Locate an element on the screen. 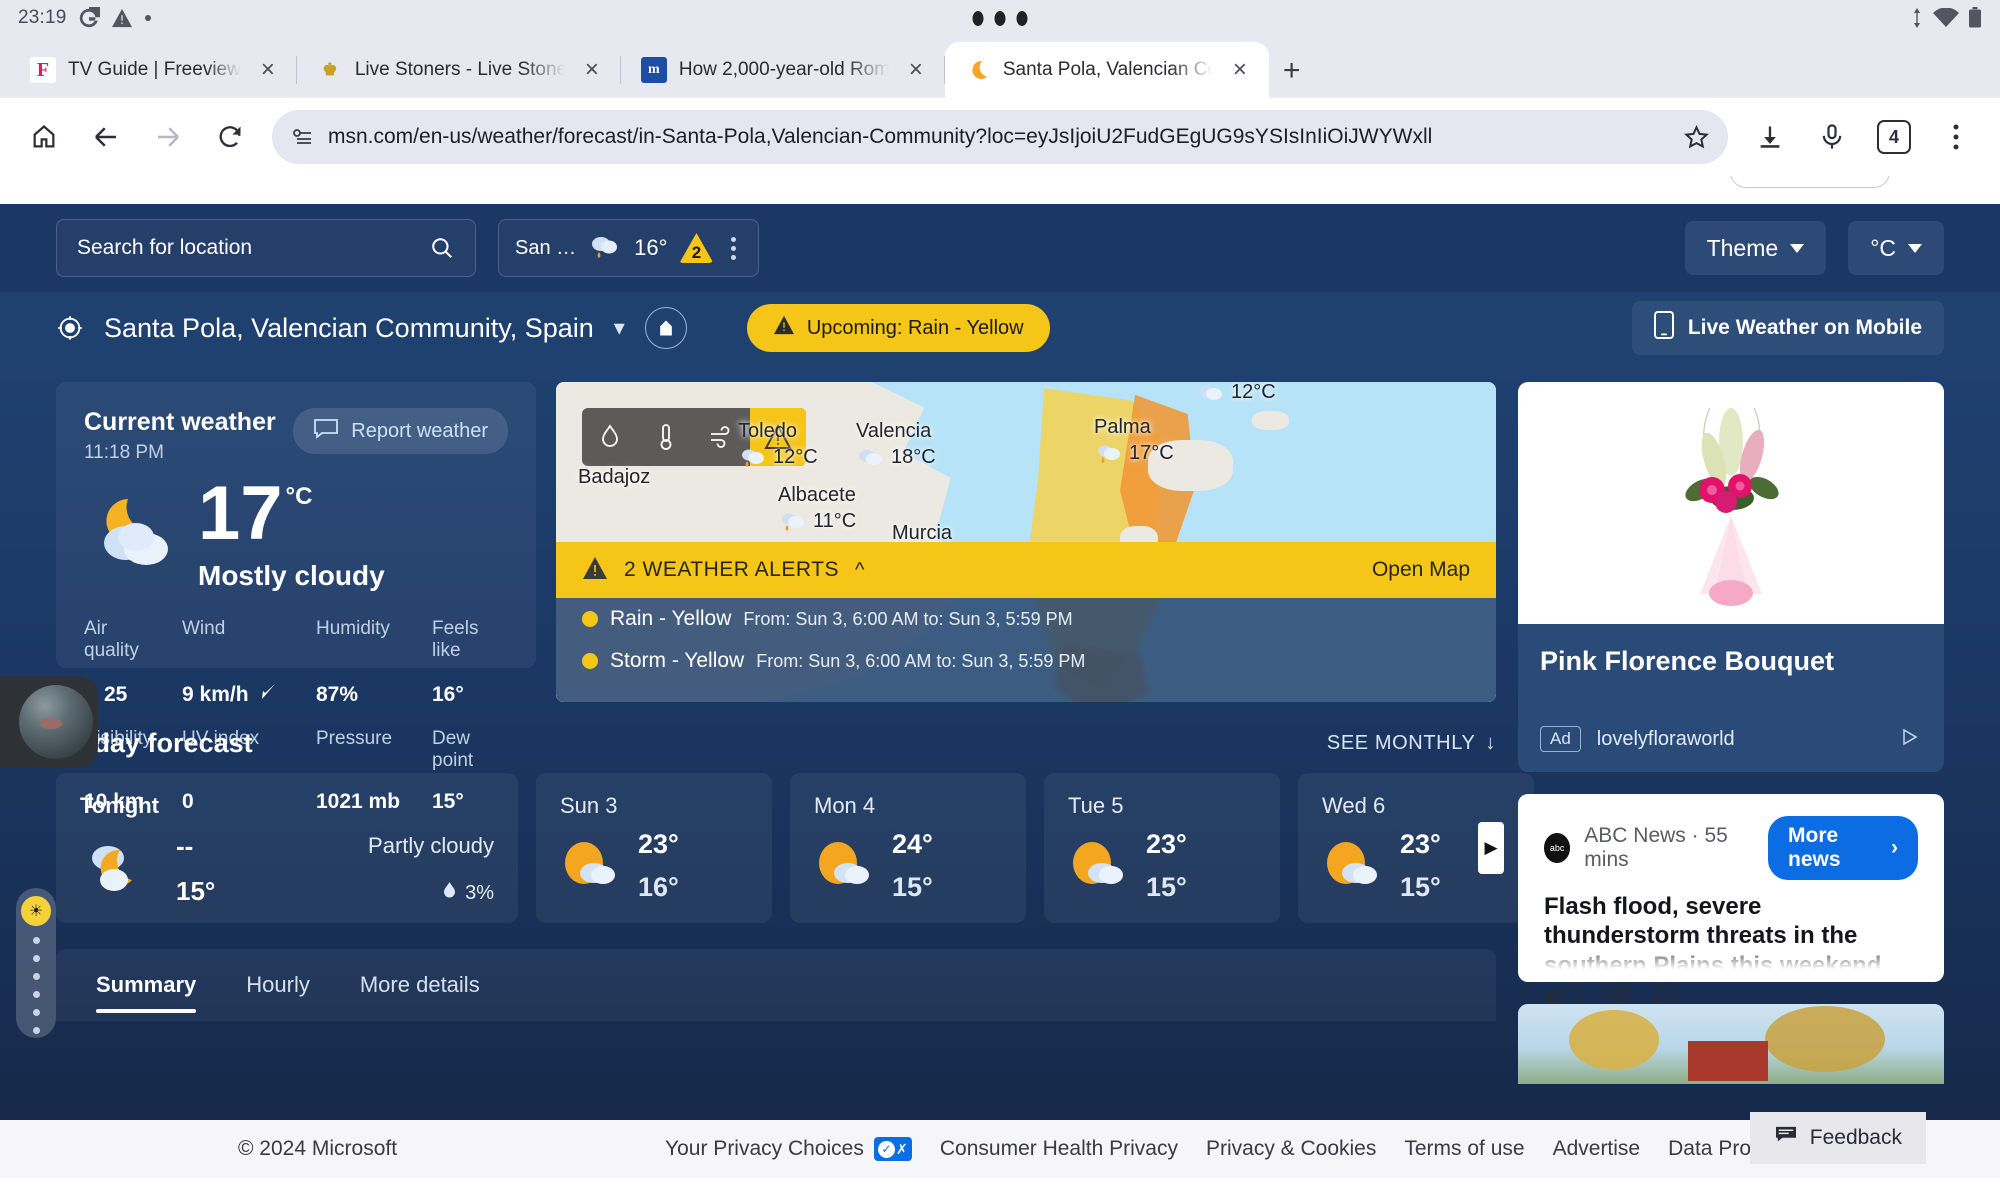  forecast-card-tue5: Tue 5 23° 15° is located at coordinates (1162, 848).